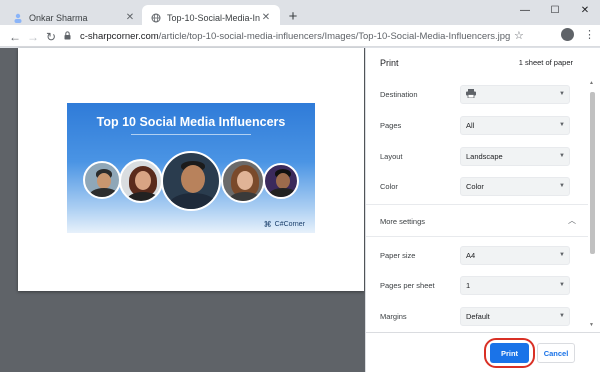 The width and height of the screenshot is (600, 372). Describe the element at coordinates (468, 285) in the screenshot. I see `select-value: 1` at that location.